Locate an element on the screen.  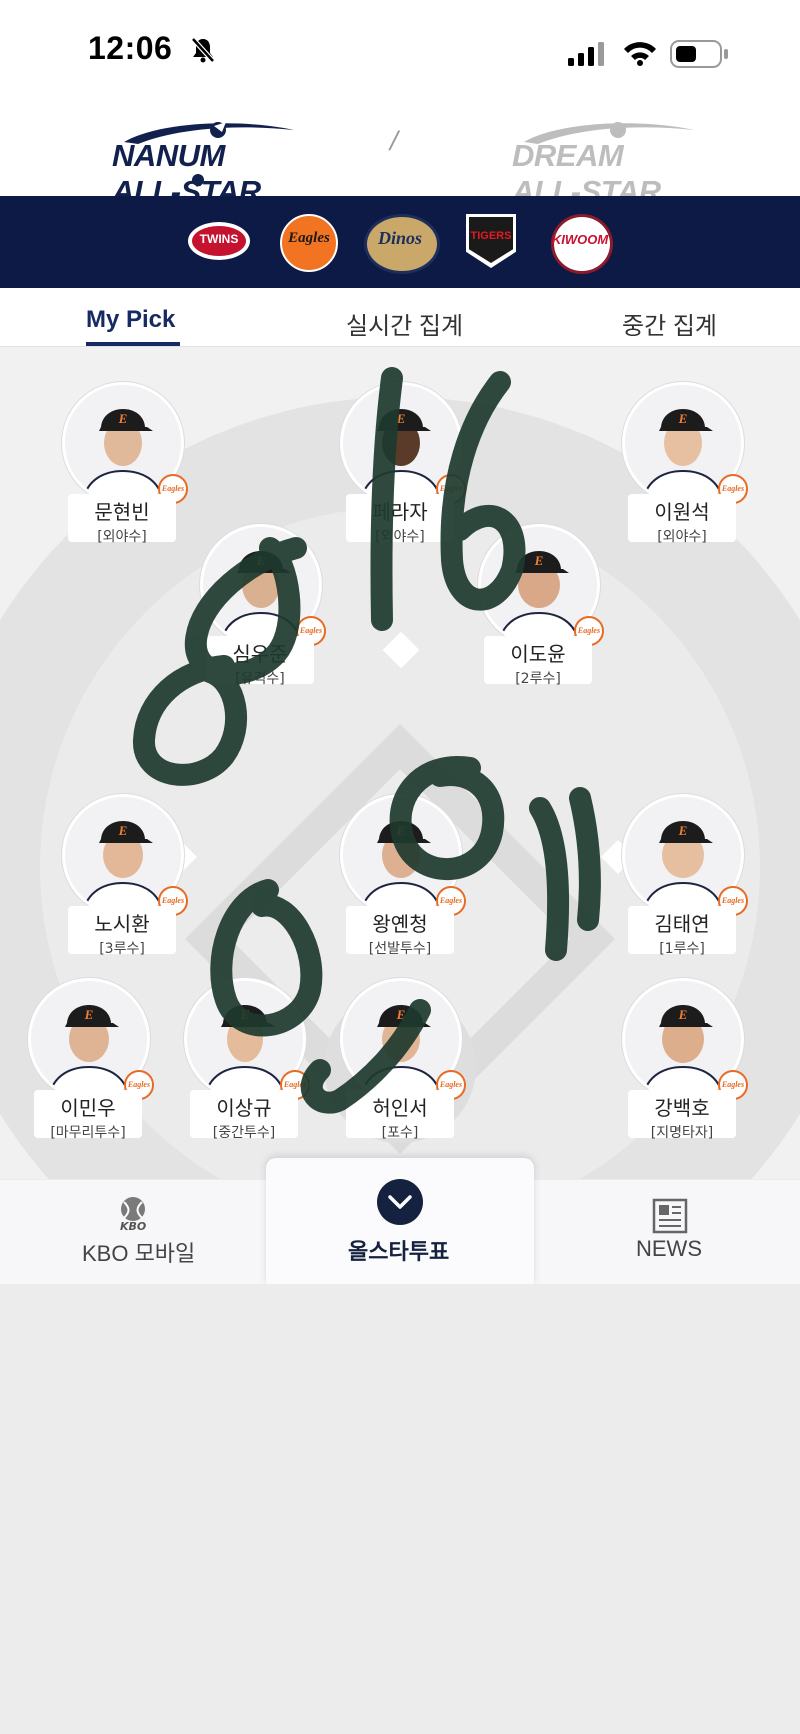
team-logo-tigers: TIGERS is located at coordinates (491, 241).